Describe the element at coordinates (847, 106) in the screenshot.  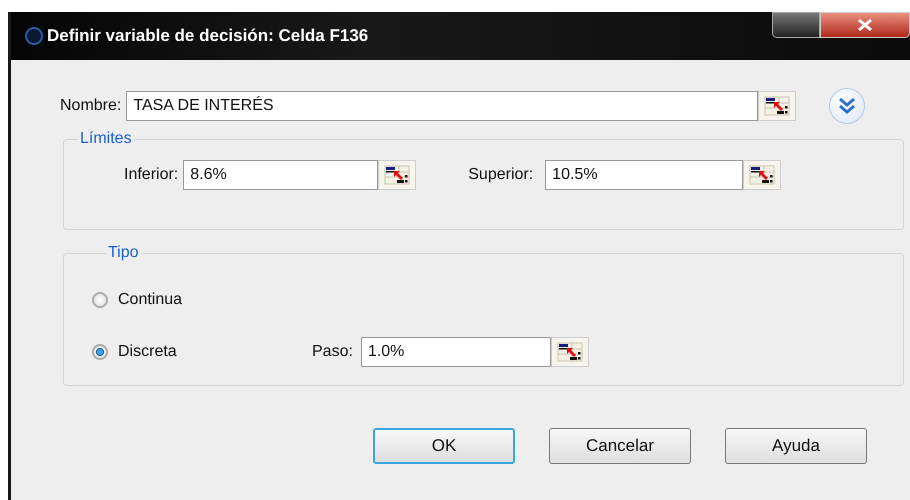
I see `expand-button` at that location.